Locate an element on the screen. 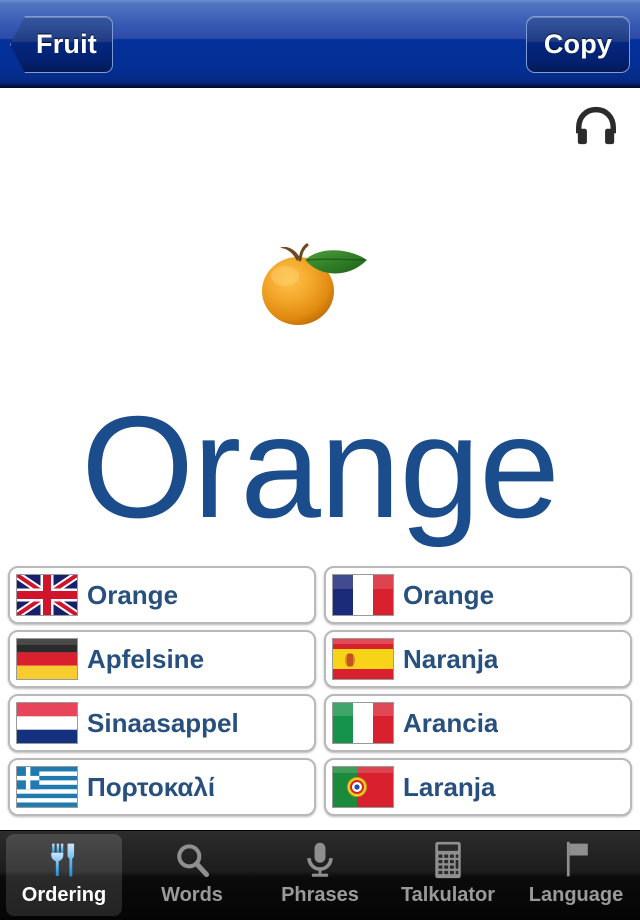  back-button-label: Fruit is located at coordinates (66, 44).